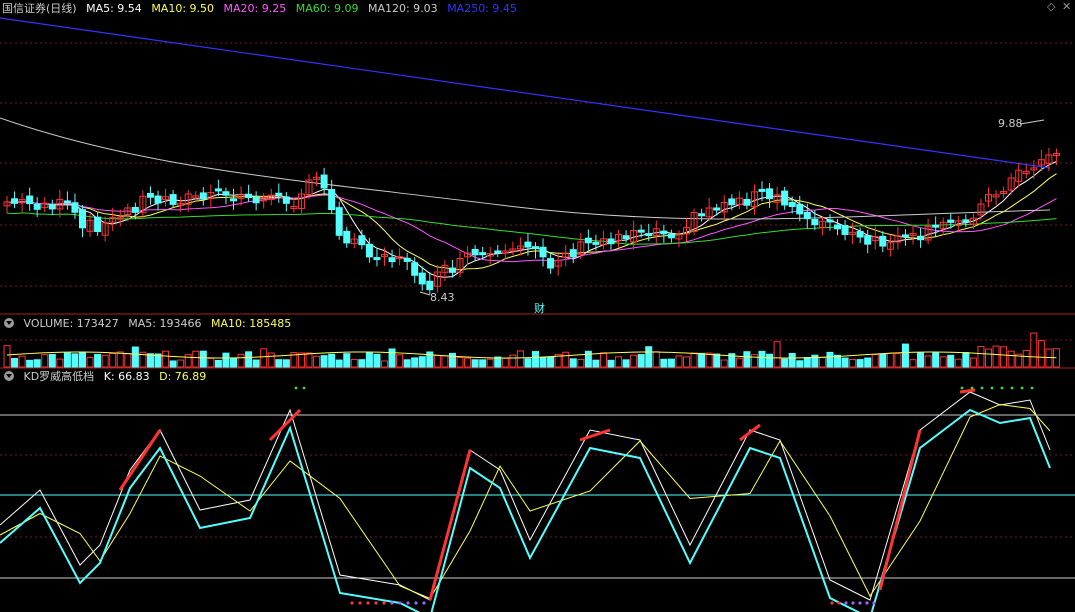 The width and height of the screenshot is (1075, 612). I want to click on kd-header: KD罗威高低档 K: 66.83 D: 76.89, so click(106, 377).